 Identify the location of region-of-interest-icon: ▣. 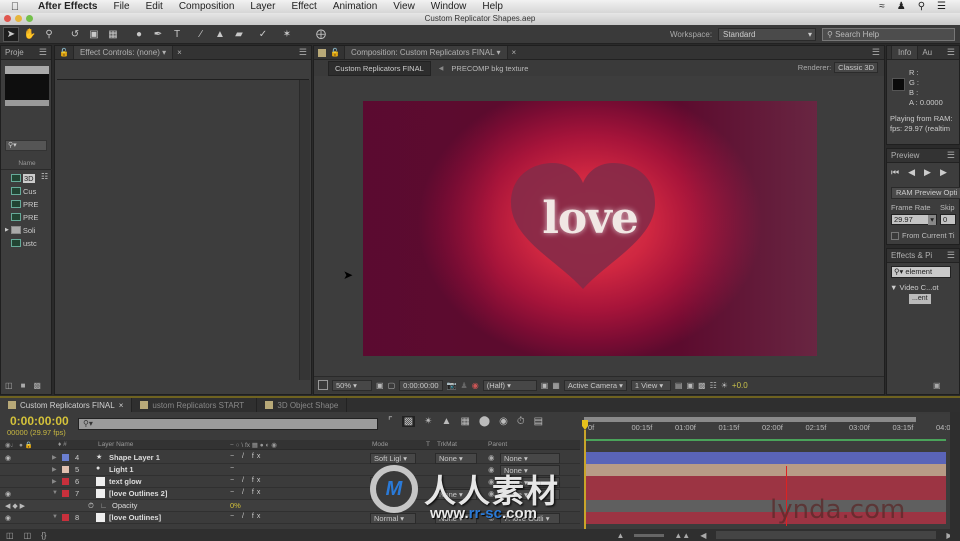
(545, 385).